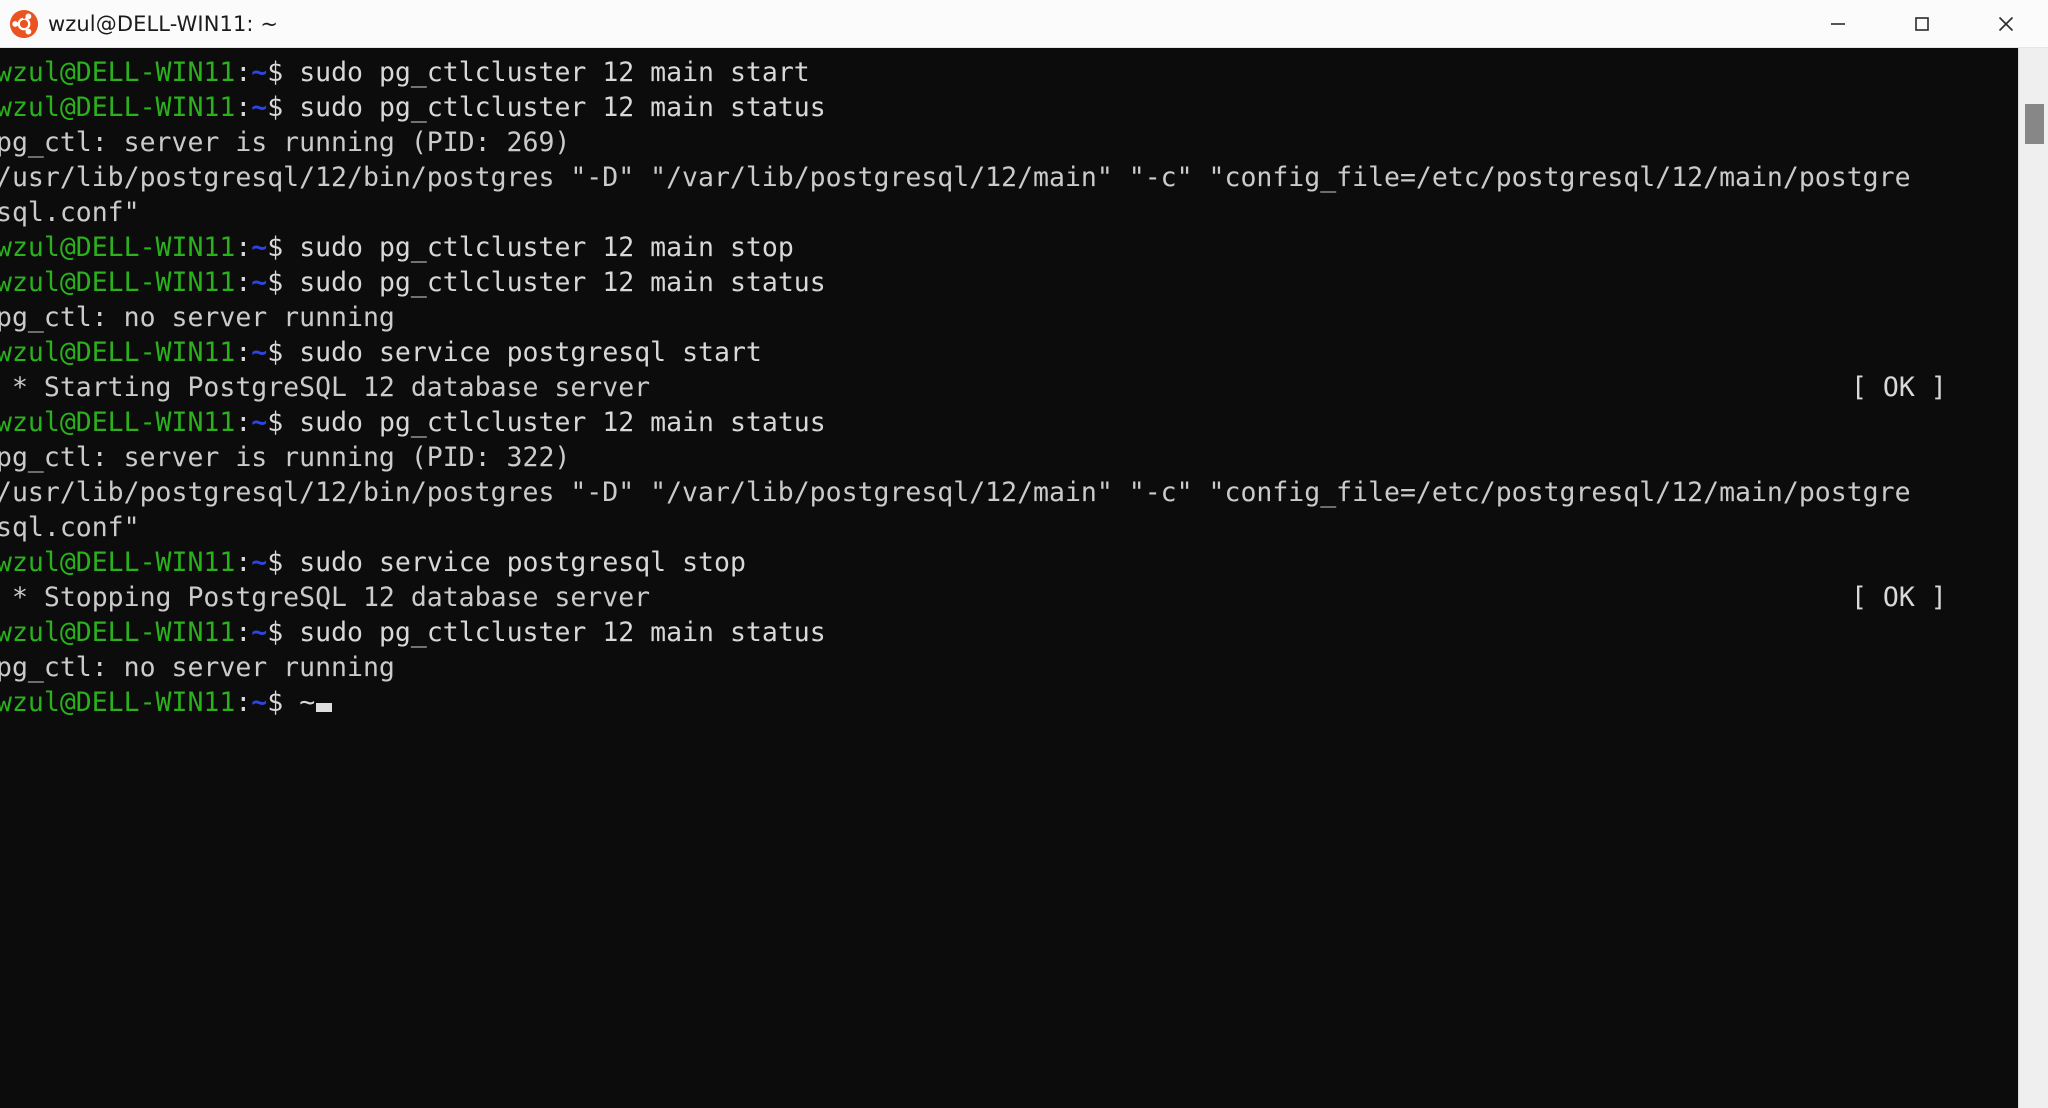 This screenshot has width=2048, height=1108. What do you see at coordinates (285, 457) in the screenshot?
I see `output-text: pg_ctl: server is running (PID: 322)` at bounding box center [285, 457].